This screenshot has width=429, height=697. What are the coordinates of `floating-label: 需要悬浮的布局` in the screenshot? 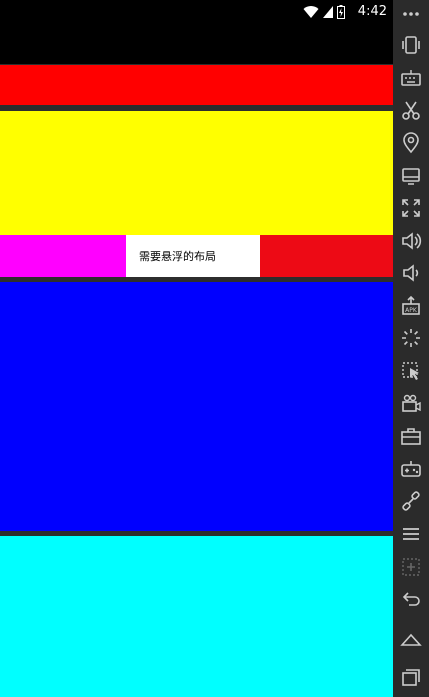 It's located at (177, 256).